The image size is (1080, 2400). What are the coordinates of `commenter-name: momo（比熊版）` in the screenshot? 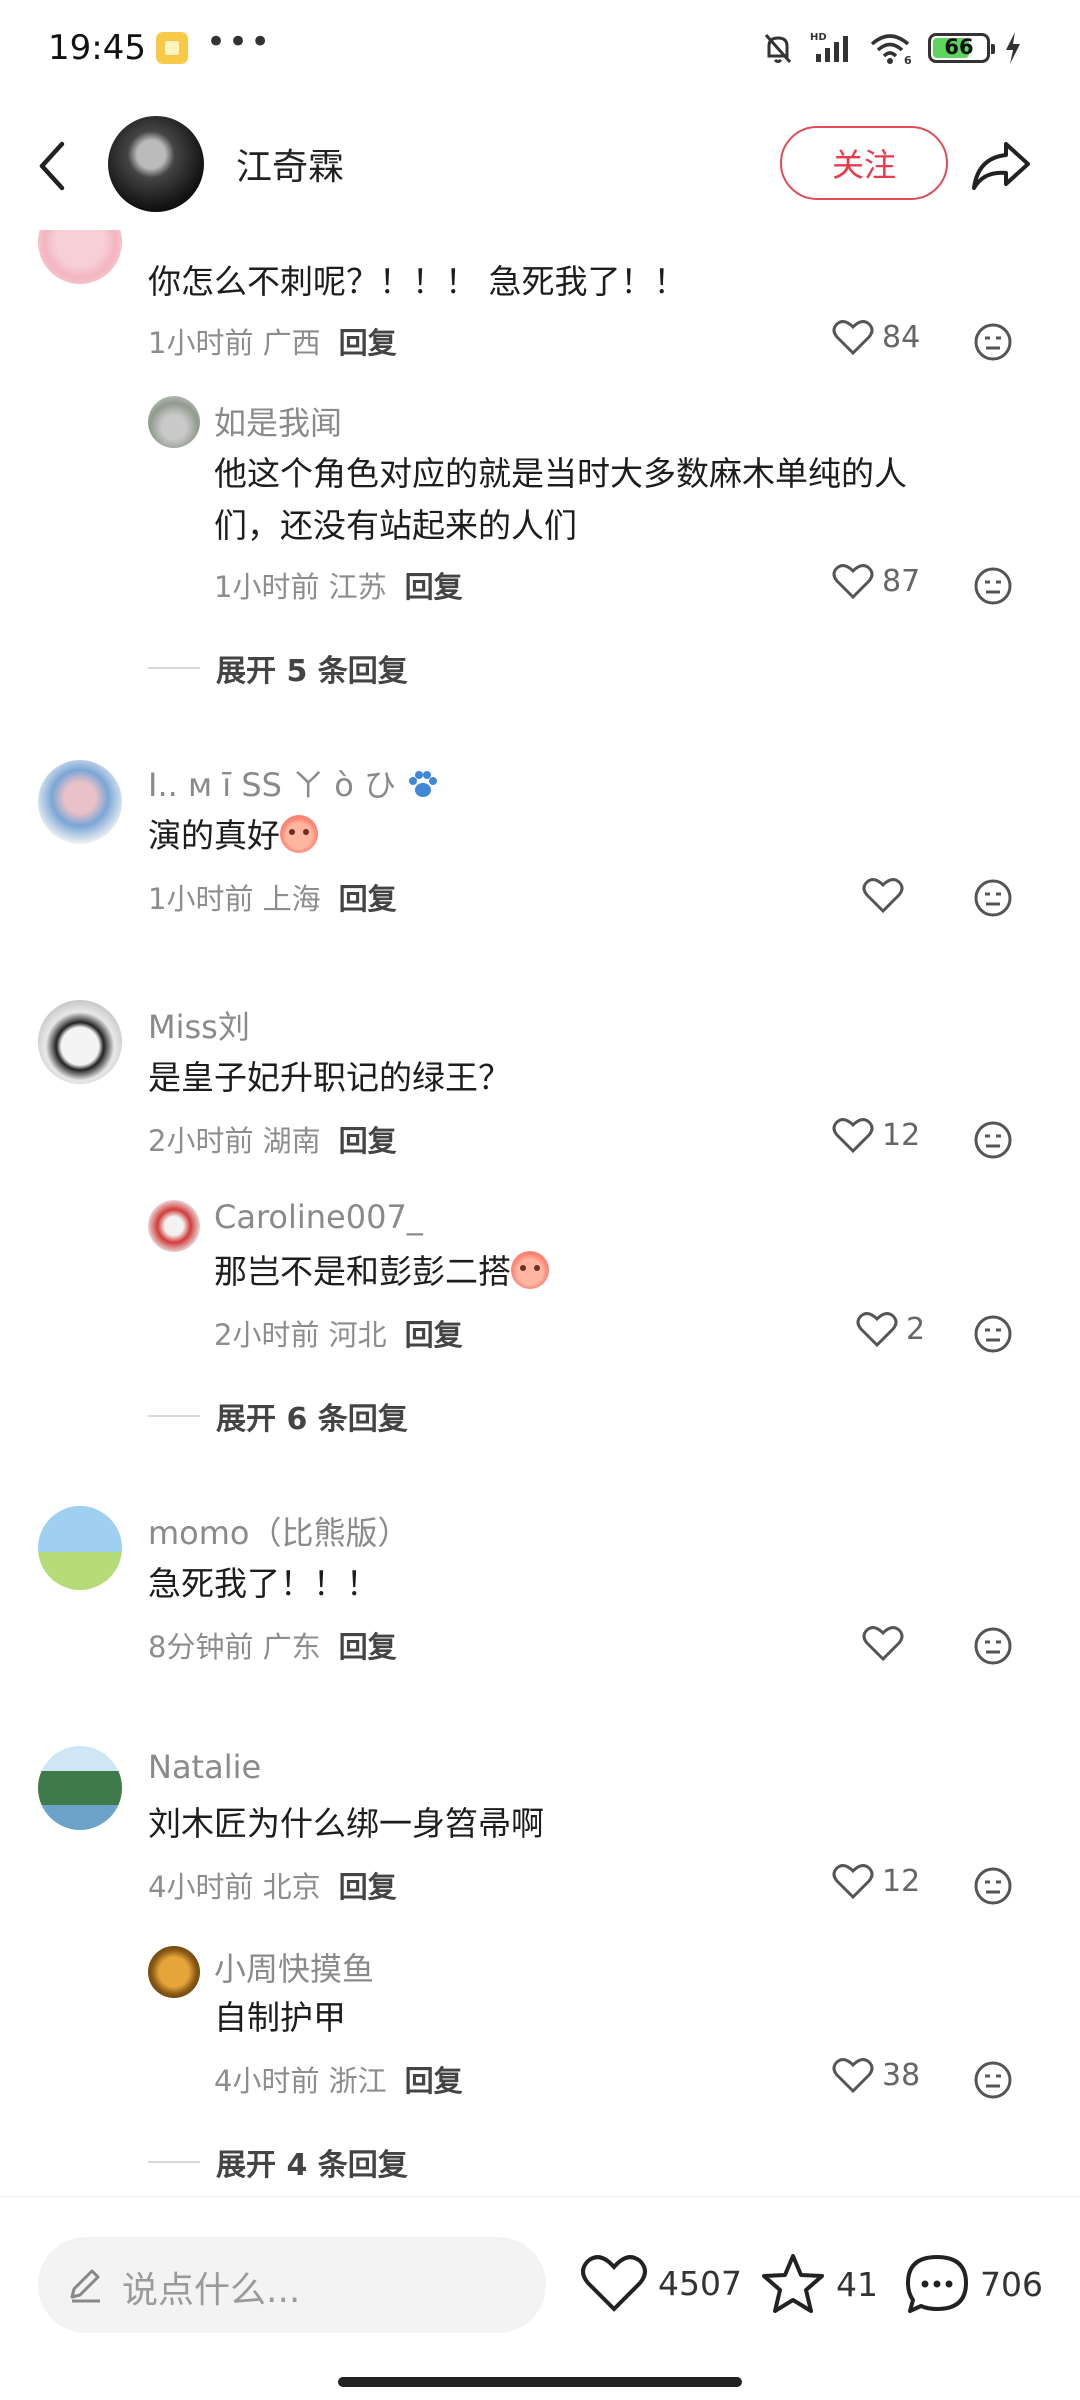 It's located at (279, 1531).